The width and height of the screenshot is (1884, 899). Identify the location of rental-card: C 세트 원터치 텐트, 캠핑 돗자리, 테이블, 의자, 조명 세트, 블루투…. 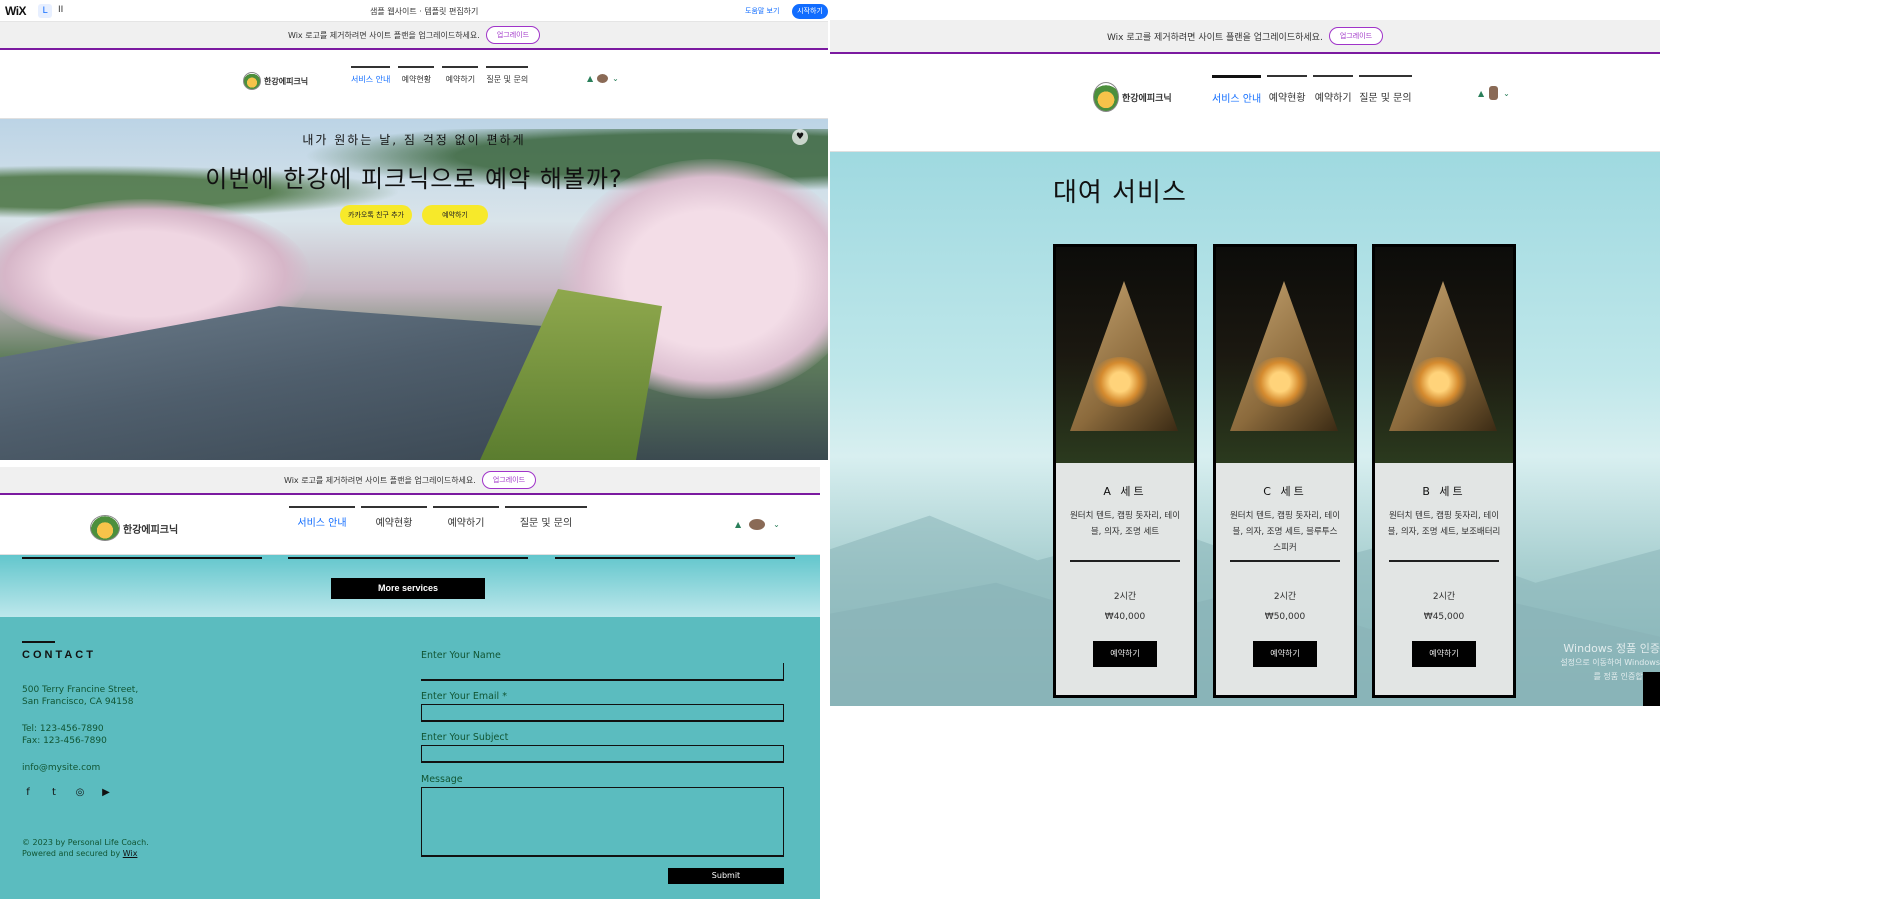
(1285, 471).